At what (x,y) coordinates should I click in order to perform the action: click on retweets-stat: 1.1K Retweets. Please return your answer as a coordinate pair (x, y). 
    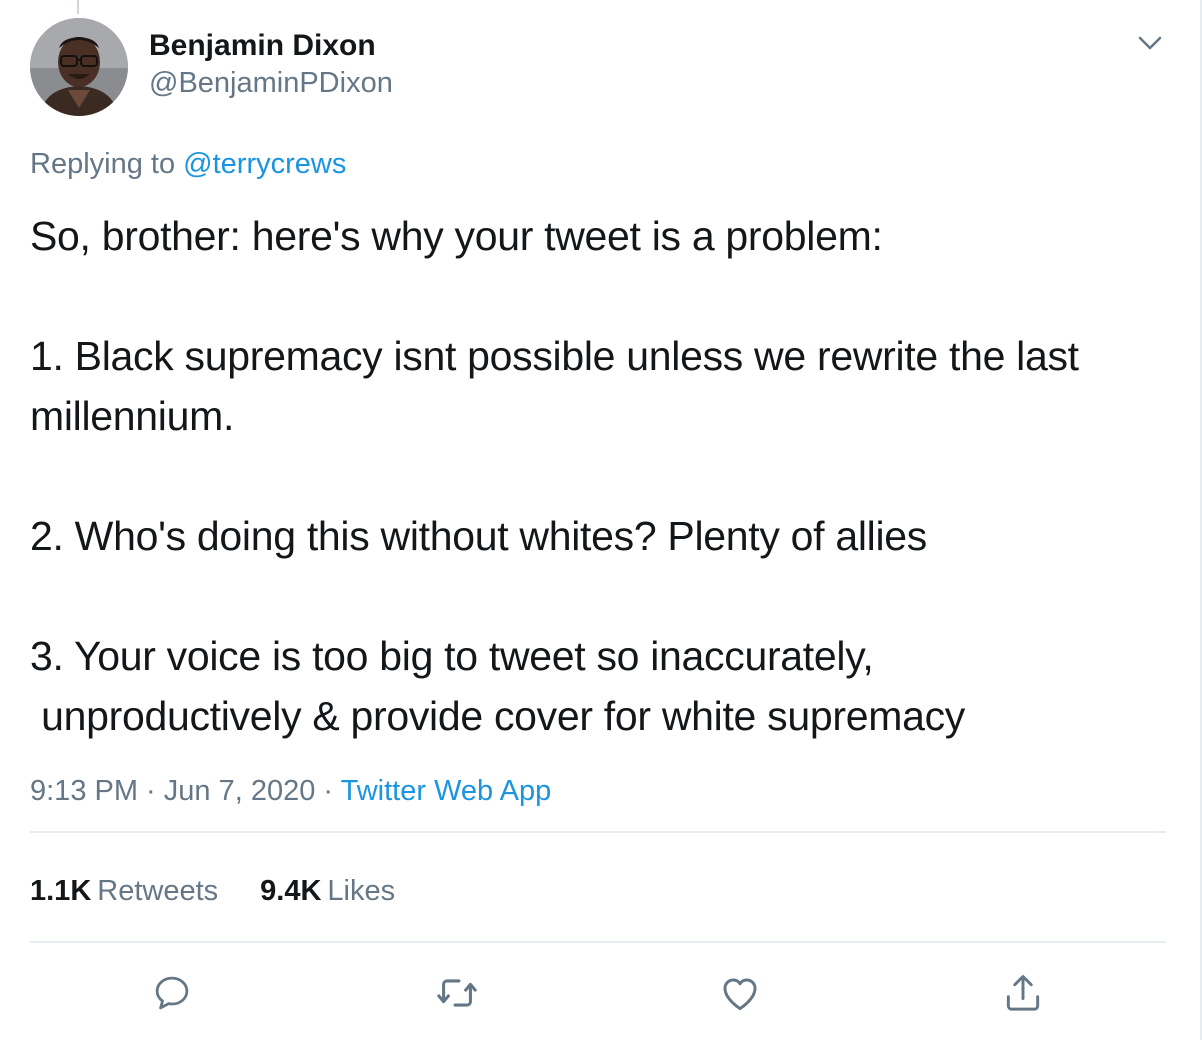
    Looking at the image, I should click on (124, 891).